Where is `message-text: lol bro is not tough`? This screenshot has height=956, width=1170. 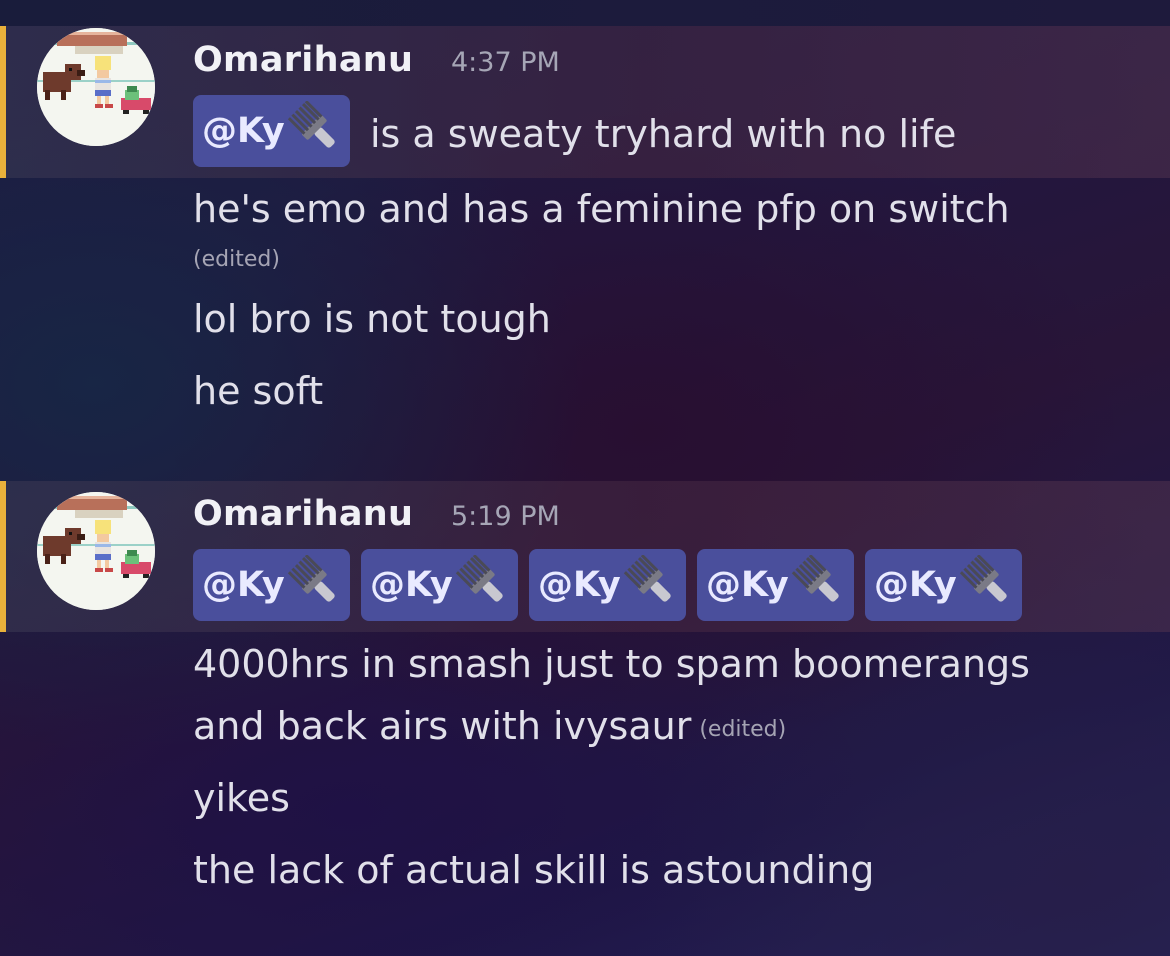 message-text: lol bro is not tough is located at coordinates (372, 319).